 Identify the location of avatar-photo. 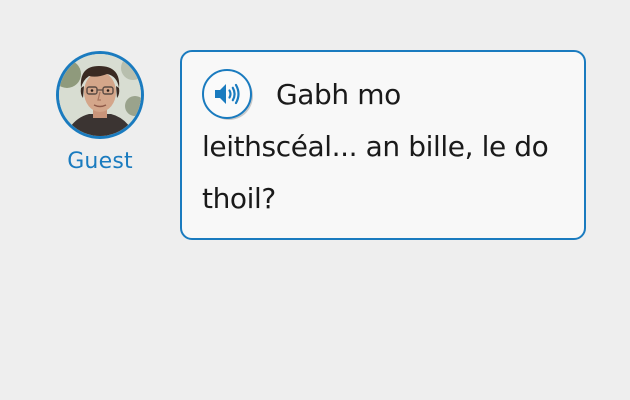
(100, 95).